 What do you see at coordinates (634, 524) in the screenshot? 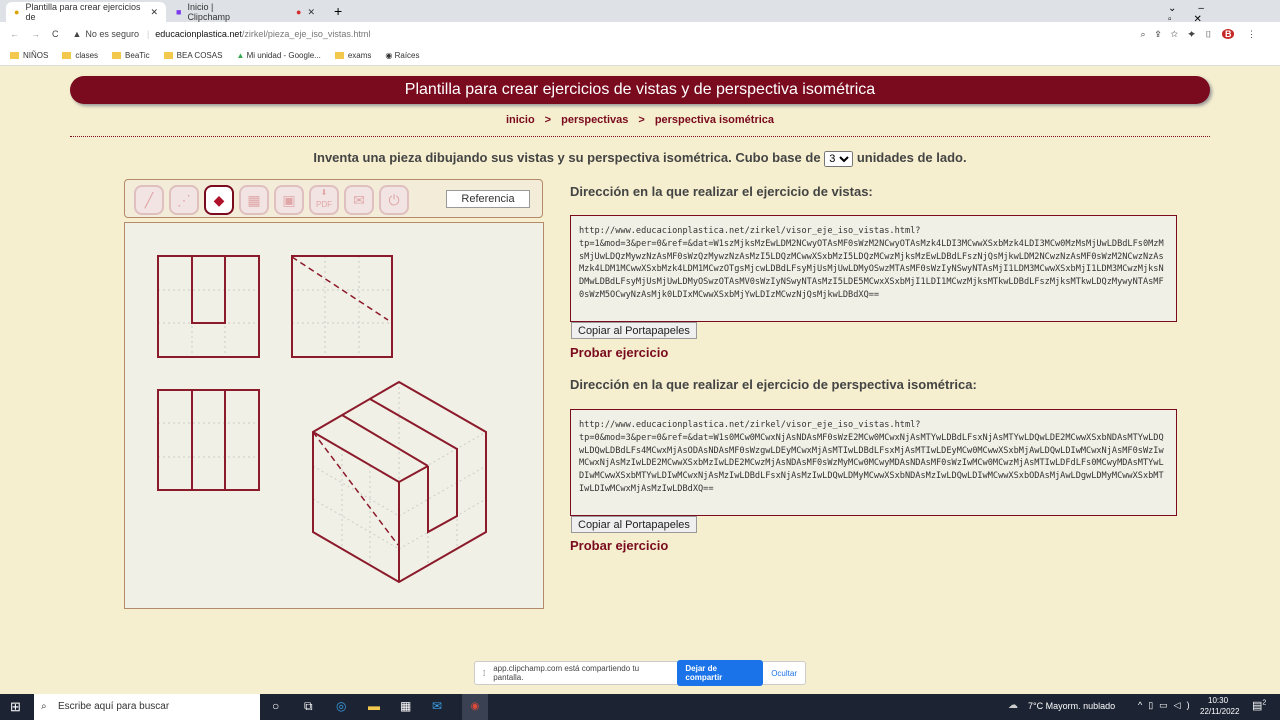
I see `copy-iso-button: Copiar al Portapapeles` at bounding box center [634, 524].